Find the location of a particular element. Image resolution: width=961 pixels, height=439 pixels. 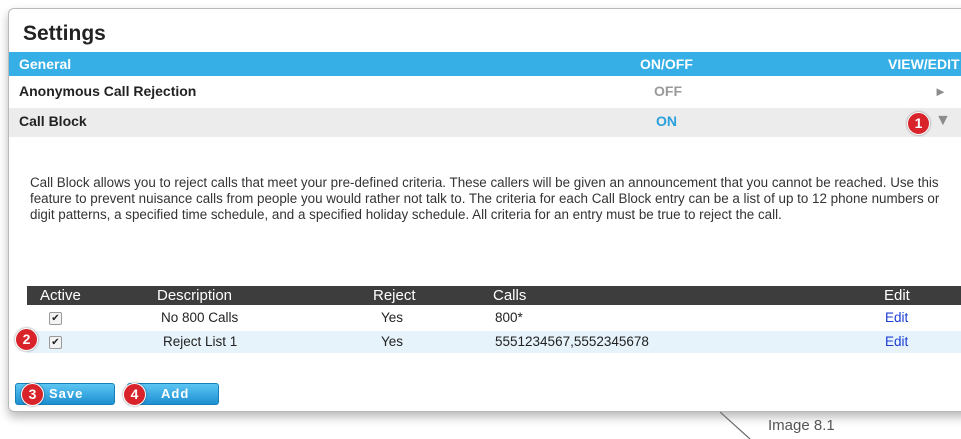

callout-badge-1: 1 is located at coordinates (918, 123).